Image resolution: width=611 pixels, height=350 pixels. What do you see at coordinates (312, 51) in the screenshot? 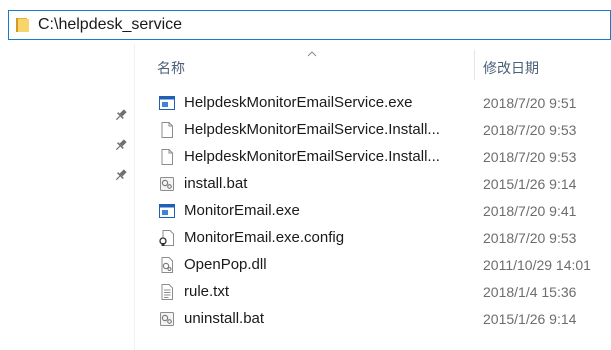
I see `sort-ascending-icon` at bounding box center [312, 51].